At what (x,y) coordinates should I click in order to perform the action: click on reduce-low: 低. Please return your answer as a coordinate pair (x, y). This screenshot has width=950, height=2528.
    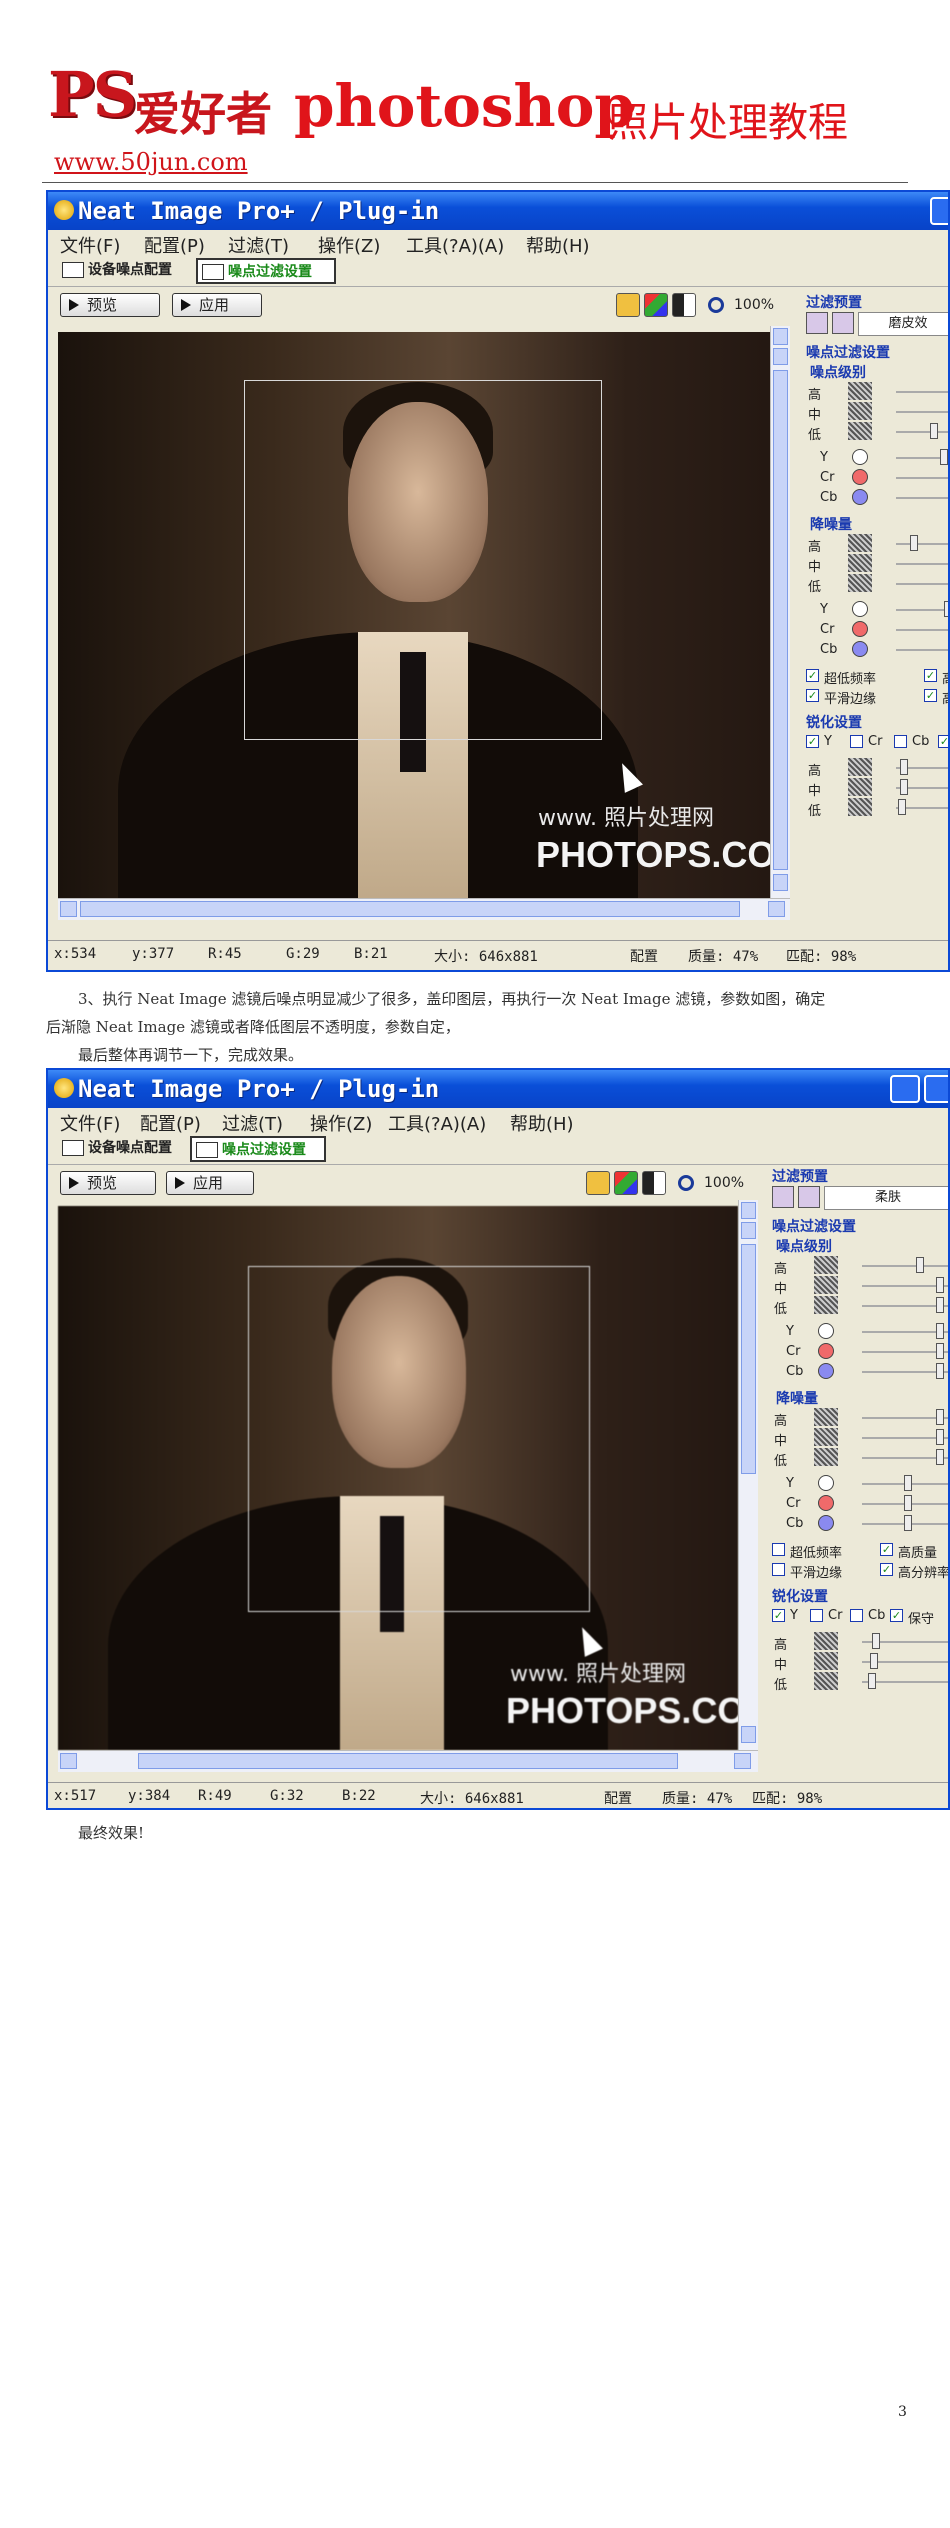
    Looking at the image, I should click on (861, 1458).